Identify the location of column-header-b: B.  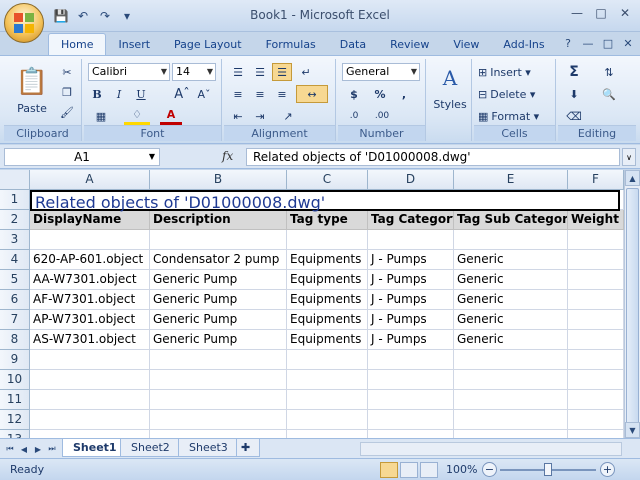
(218, 180).